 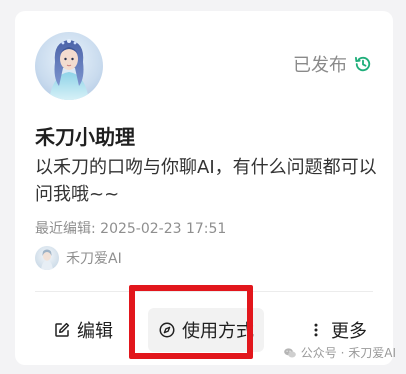 I want to click on wechat-icon, so click(x=289, y=352).